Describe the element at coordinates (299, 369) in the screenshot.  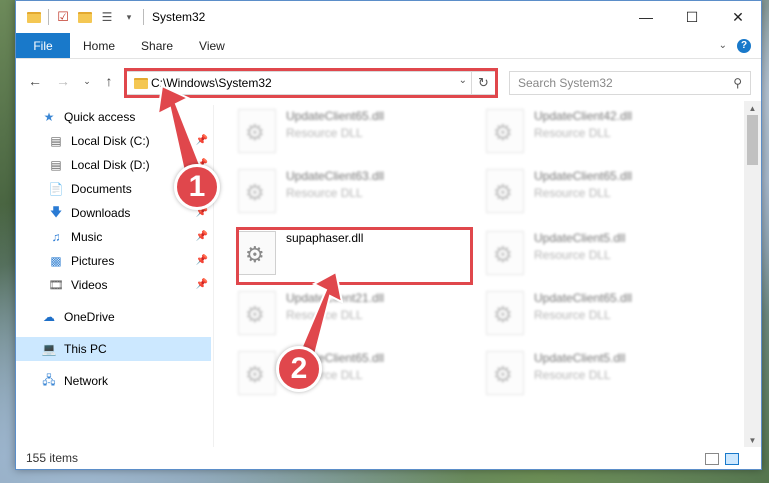
I see `step-2-badge: 2` at that location.